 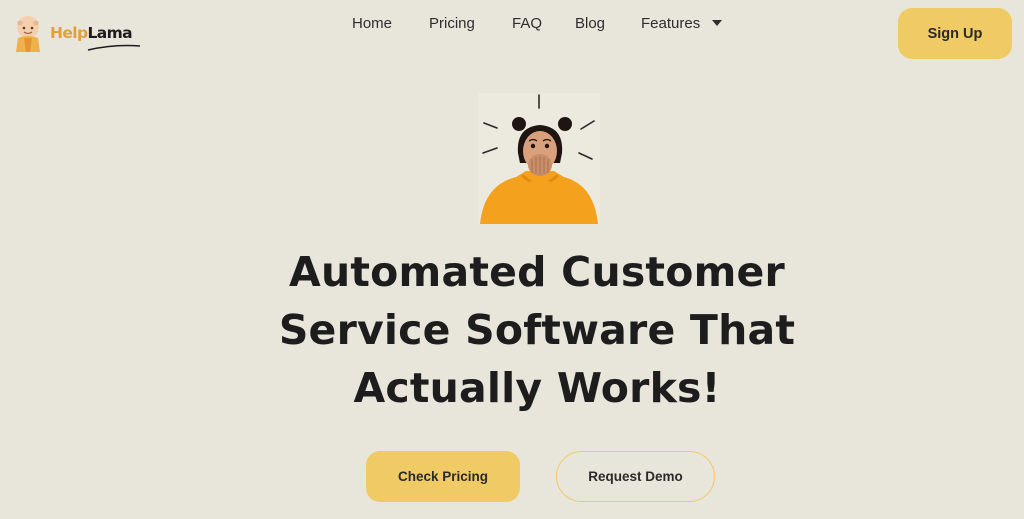 I want to click on request-demo-button: Request Demo, so click(x=635, y=476).